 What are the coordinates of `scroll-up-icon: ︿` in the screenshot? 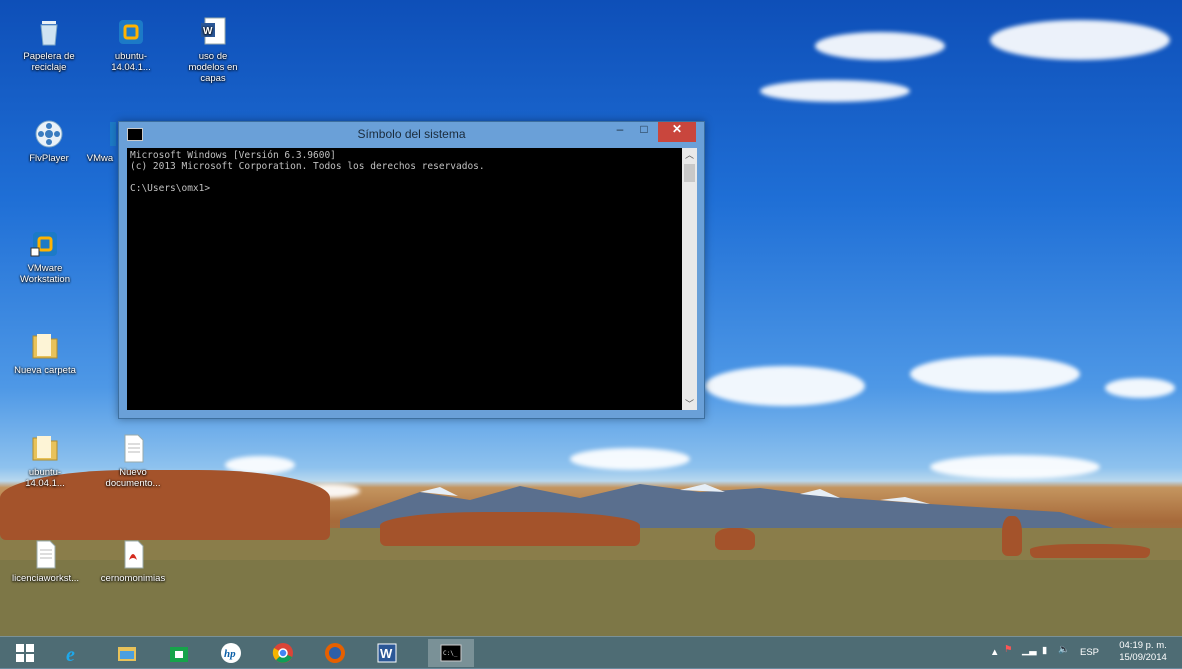 It's located at (689, 154).